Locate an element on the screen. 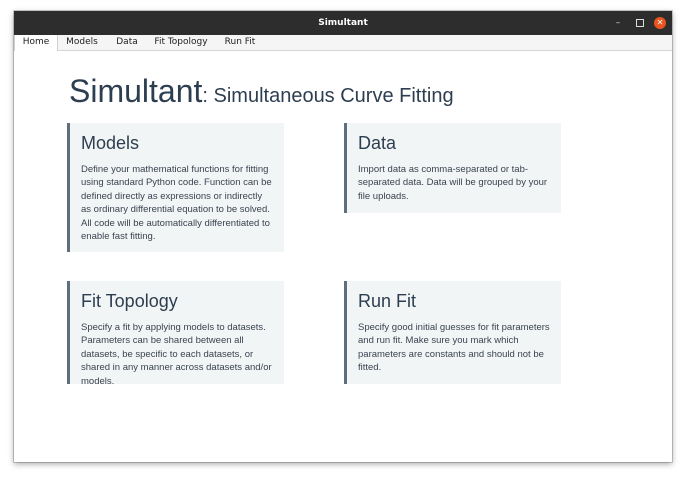 This screenshot has height=478, width=685. minimize-button: – is located at coordinates (618, 23).